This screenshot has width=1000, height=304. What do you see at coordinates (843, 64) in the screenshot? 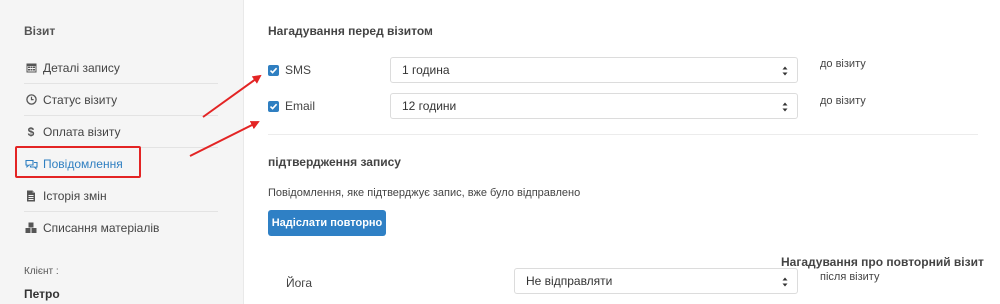
I see `sms-suffix: до візиту` at bounding box center [843, 64].